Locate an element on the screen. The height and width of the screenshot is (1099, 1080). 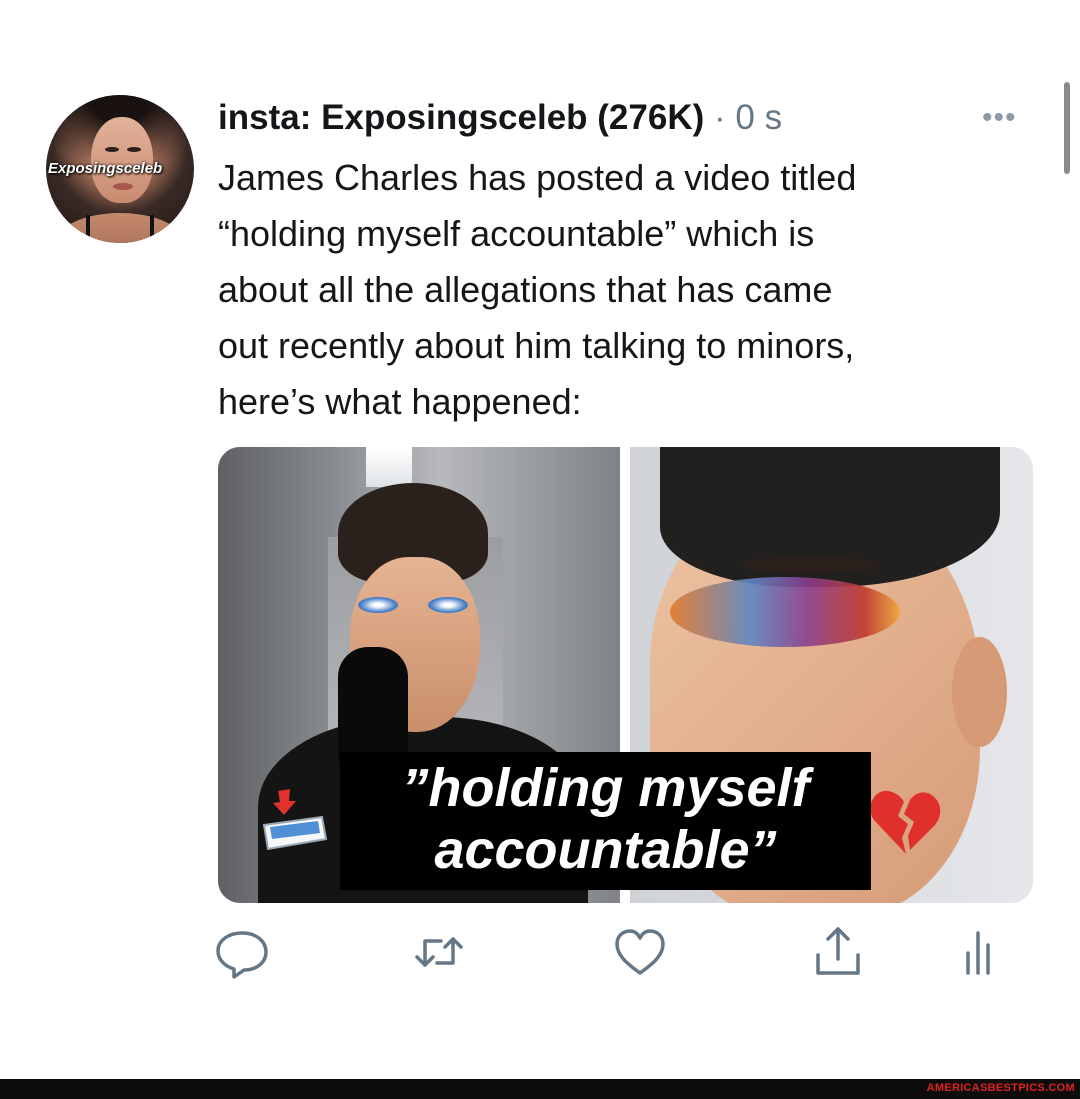
scrollbar is located at coordinates (1067, 128).